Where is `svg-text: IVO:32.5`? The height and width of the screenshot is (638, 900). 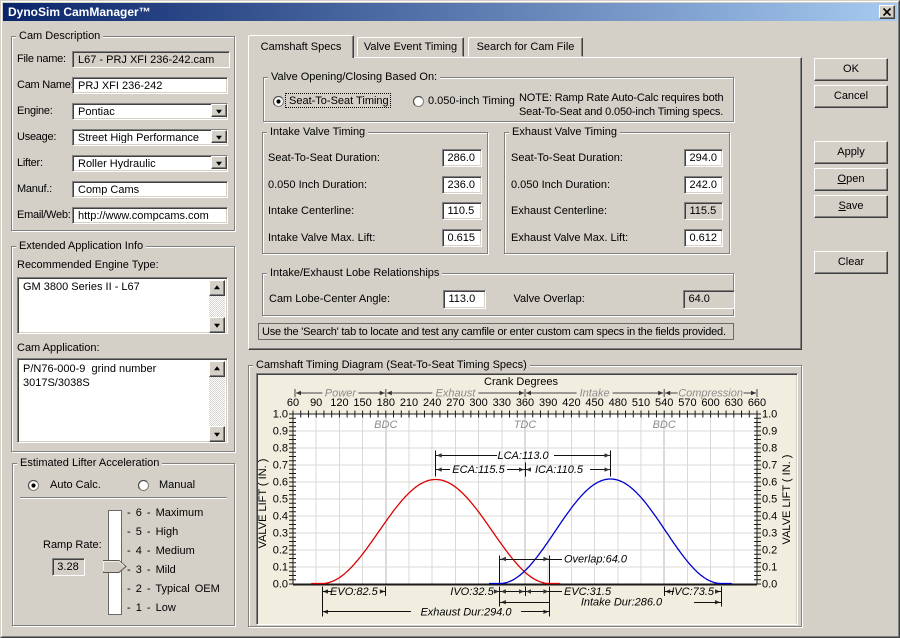
svg-text: IVO:32.5 is located at coordinates (472, 592).